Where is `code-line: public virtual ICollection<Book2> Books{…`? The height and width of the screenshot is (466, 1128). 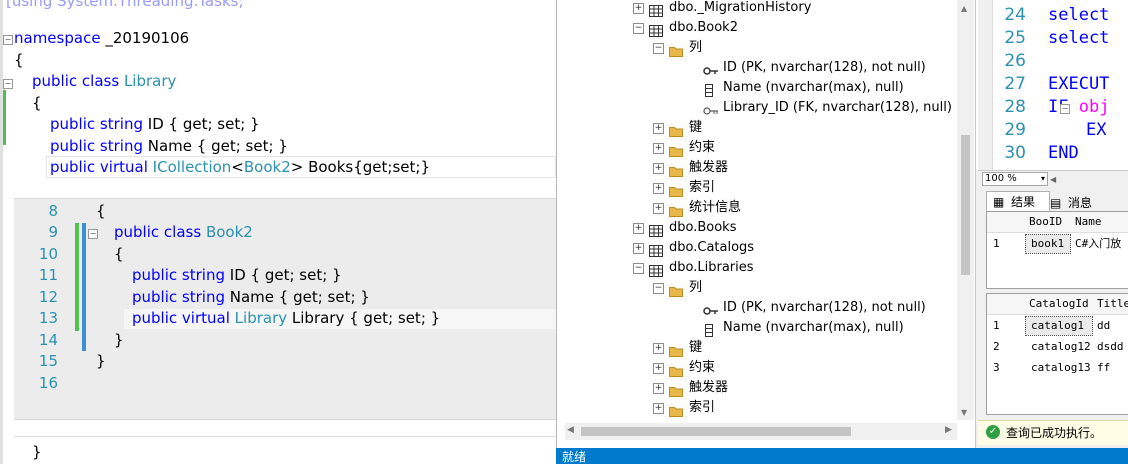
code-line: public virtual ICollection<Book2> Books{… is located at coordinates (240, 167).